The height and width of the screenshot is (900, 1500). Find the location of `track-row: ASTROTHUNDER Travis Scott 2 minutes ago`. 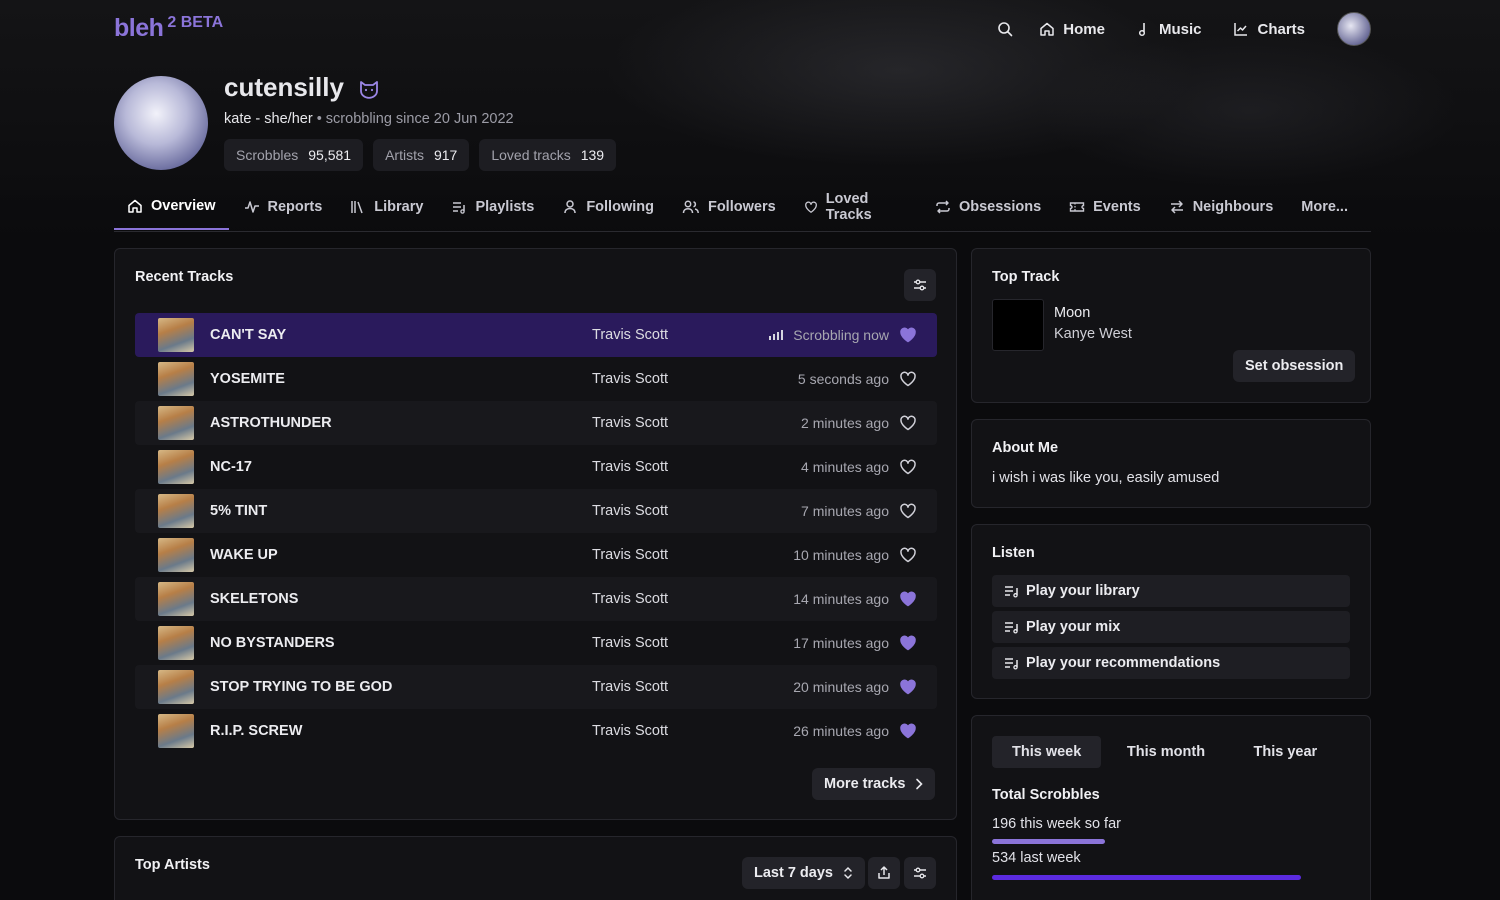

track-row: ASTROTHUNDER Travis Scott 2 minutes ago is located at coordinates (536, 423).